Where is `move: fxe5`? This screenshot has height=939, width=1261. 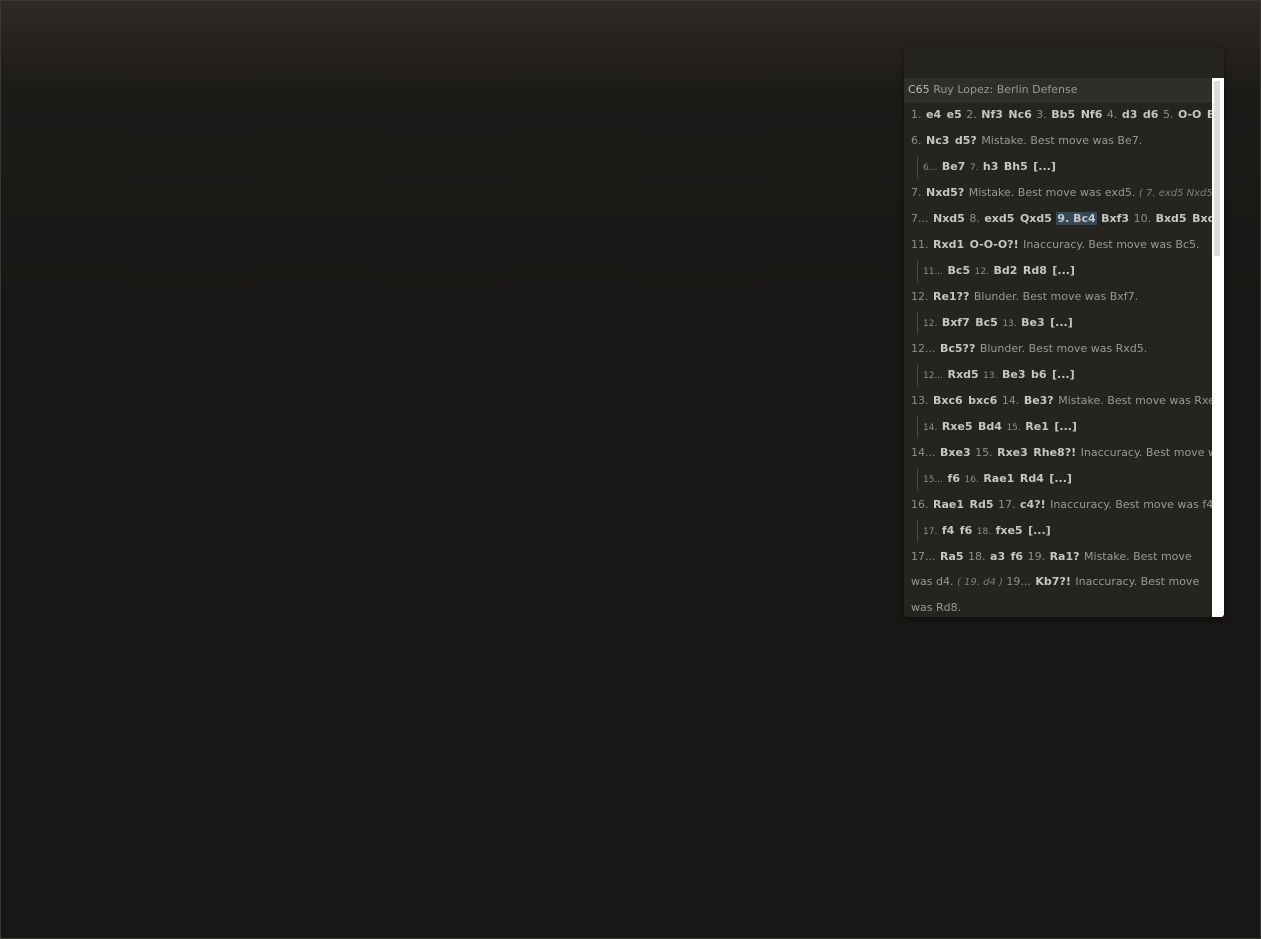
move: fxe5 is located at coordinates (1009, 530).